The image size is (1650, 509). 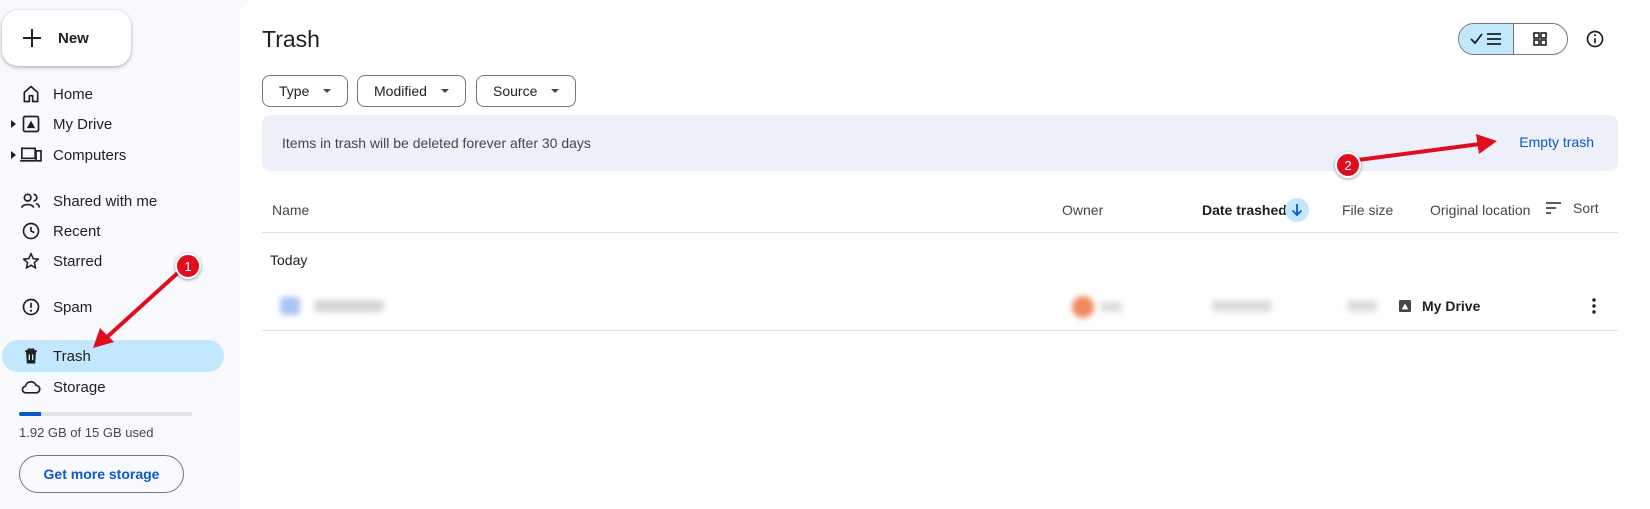 I want to click on view-toggle, so click(x=1513, y=39).